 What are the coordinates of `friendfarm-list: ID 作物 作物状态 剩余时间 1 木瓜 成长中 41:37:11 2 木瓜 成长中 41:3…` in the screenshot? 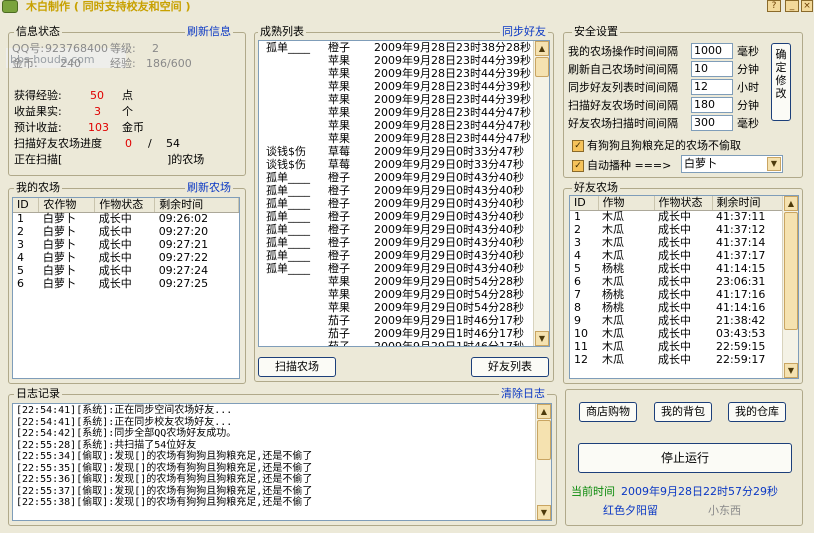 It's located at (684, 287).